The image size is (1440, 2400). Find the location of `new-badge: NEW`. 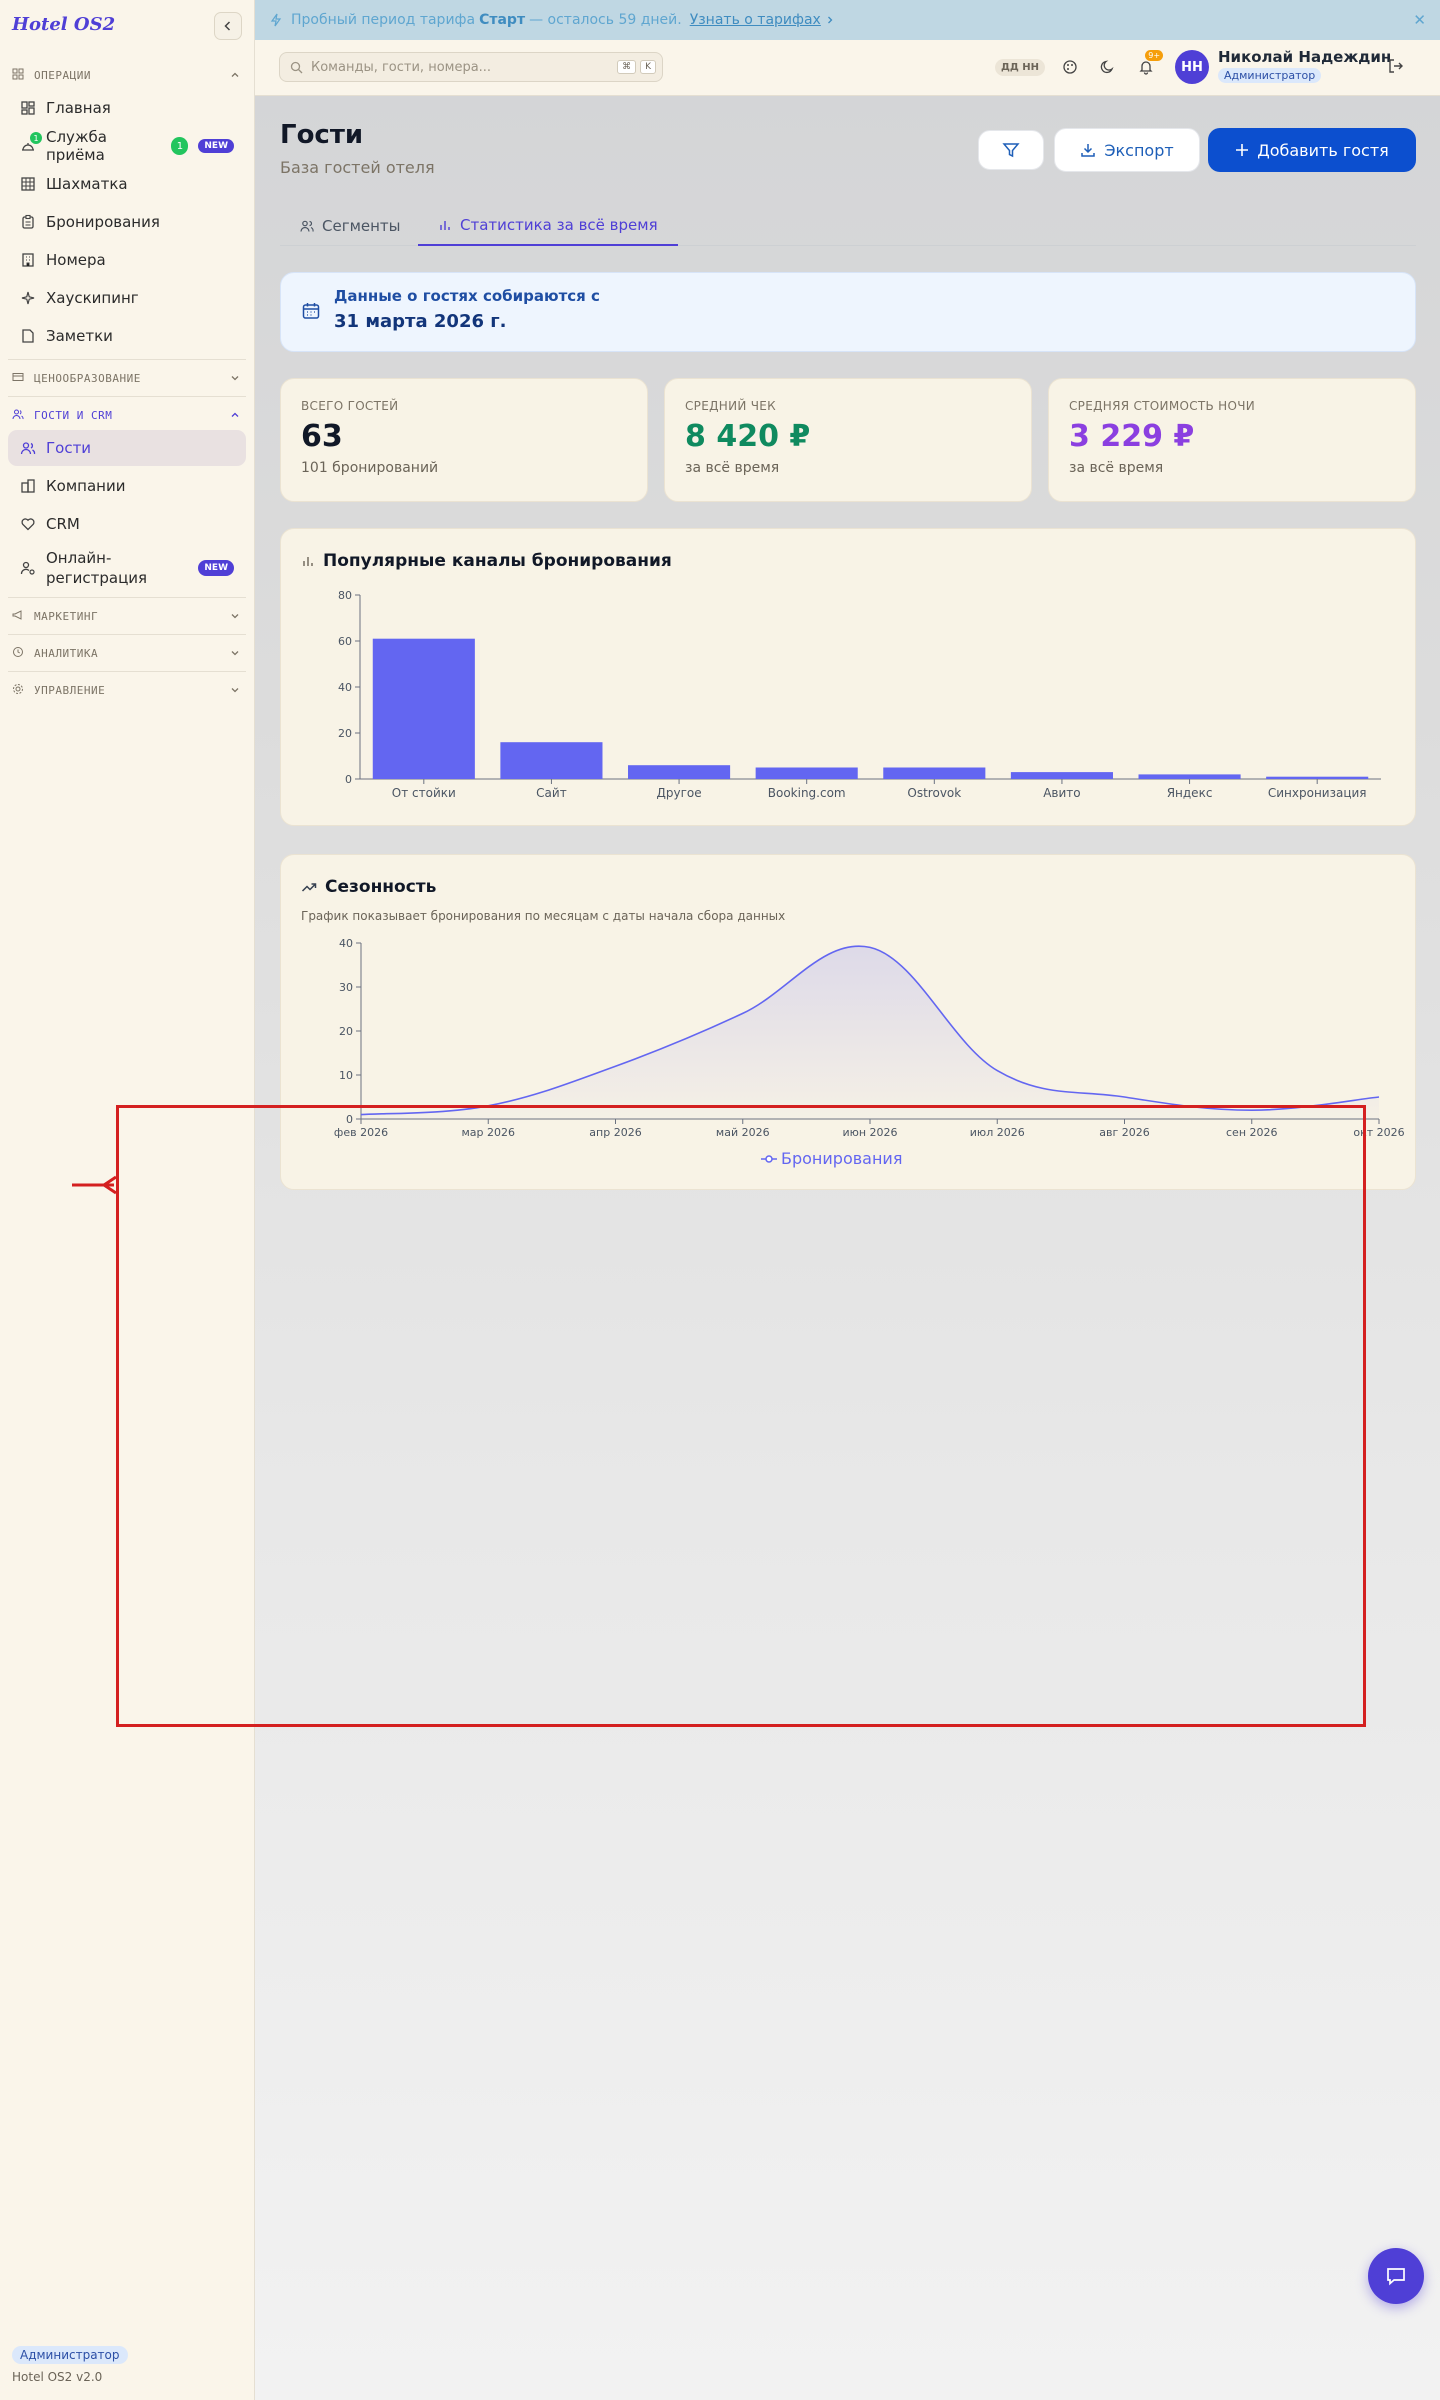

new-badge: NEW is located at coordinates (216, 568).